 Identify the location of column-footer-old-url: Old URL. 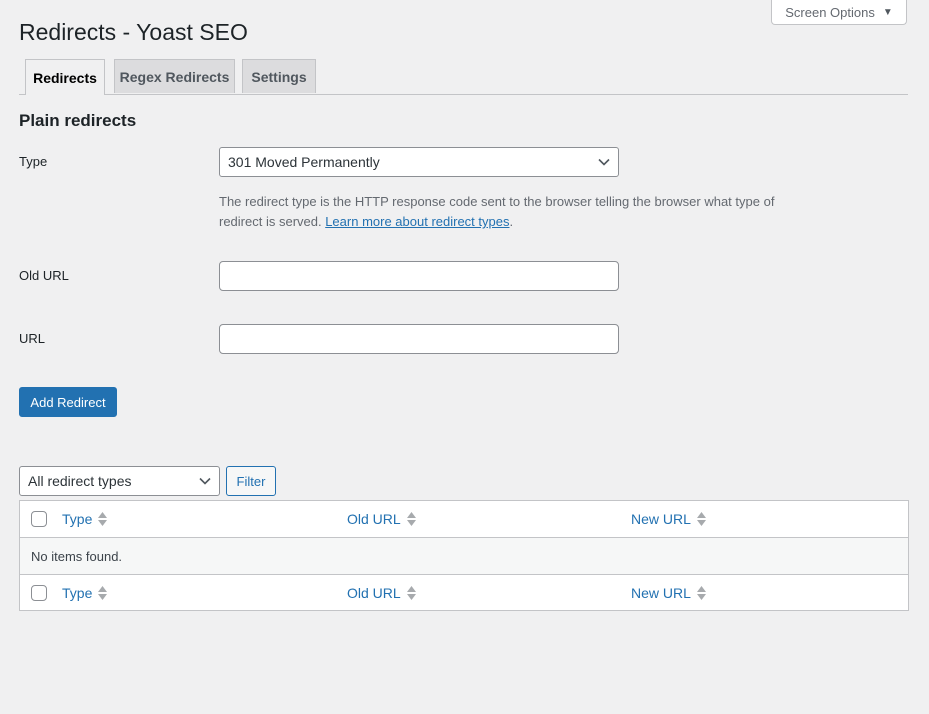
(381, 593).